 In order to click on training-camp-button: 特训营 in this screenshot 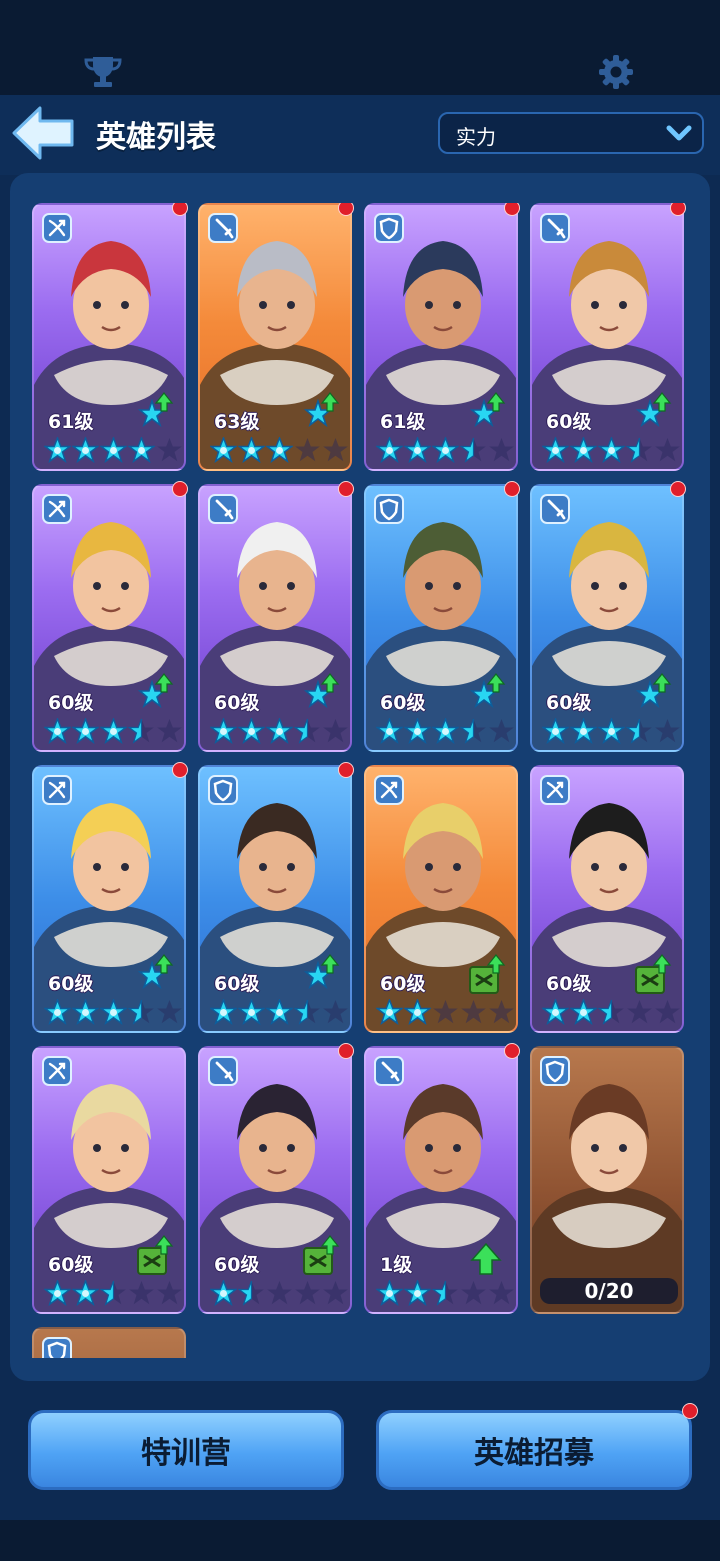, I will do `click(186, 1450)`.